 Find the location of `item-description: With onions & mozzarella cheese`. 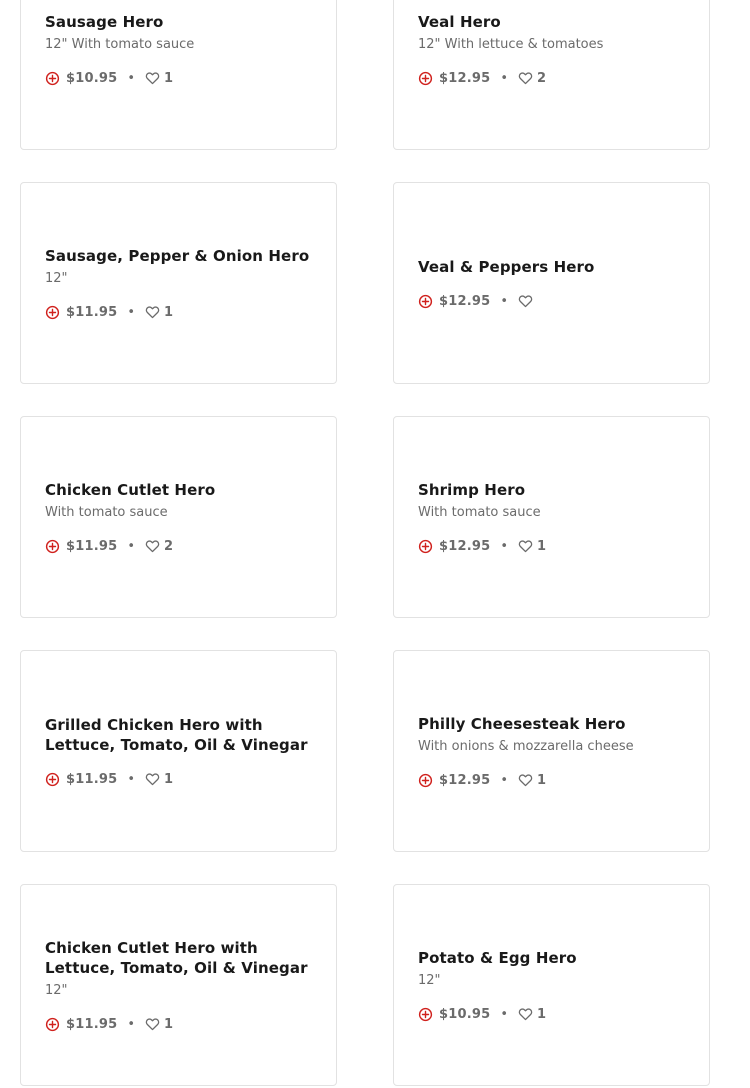

item-description: With onions & mozzarella cheese is located at coordinates (526, 746).